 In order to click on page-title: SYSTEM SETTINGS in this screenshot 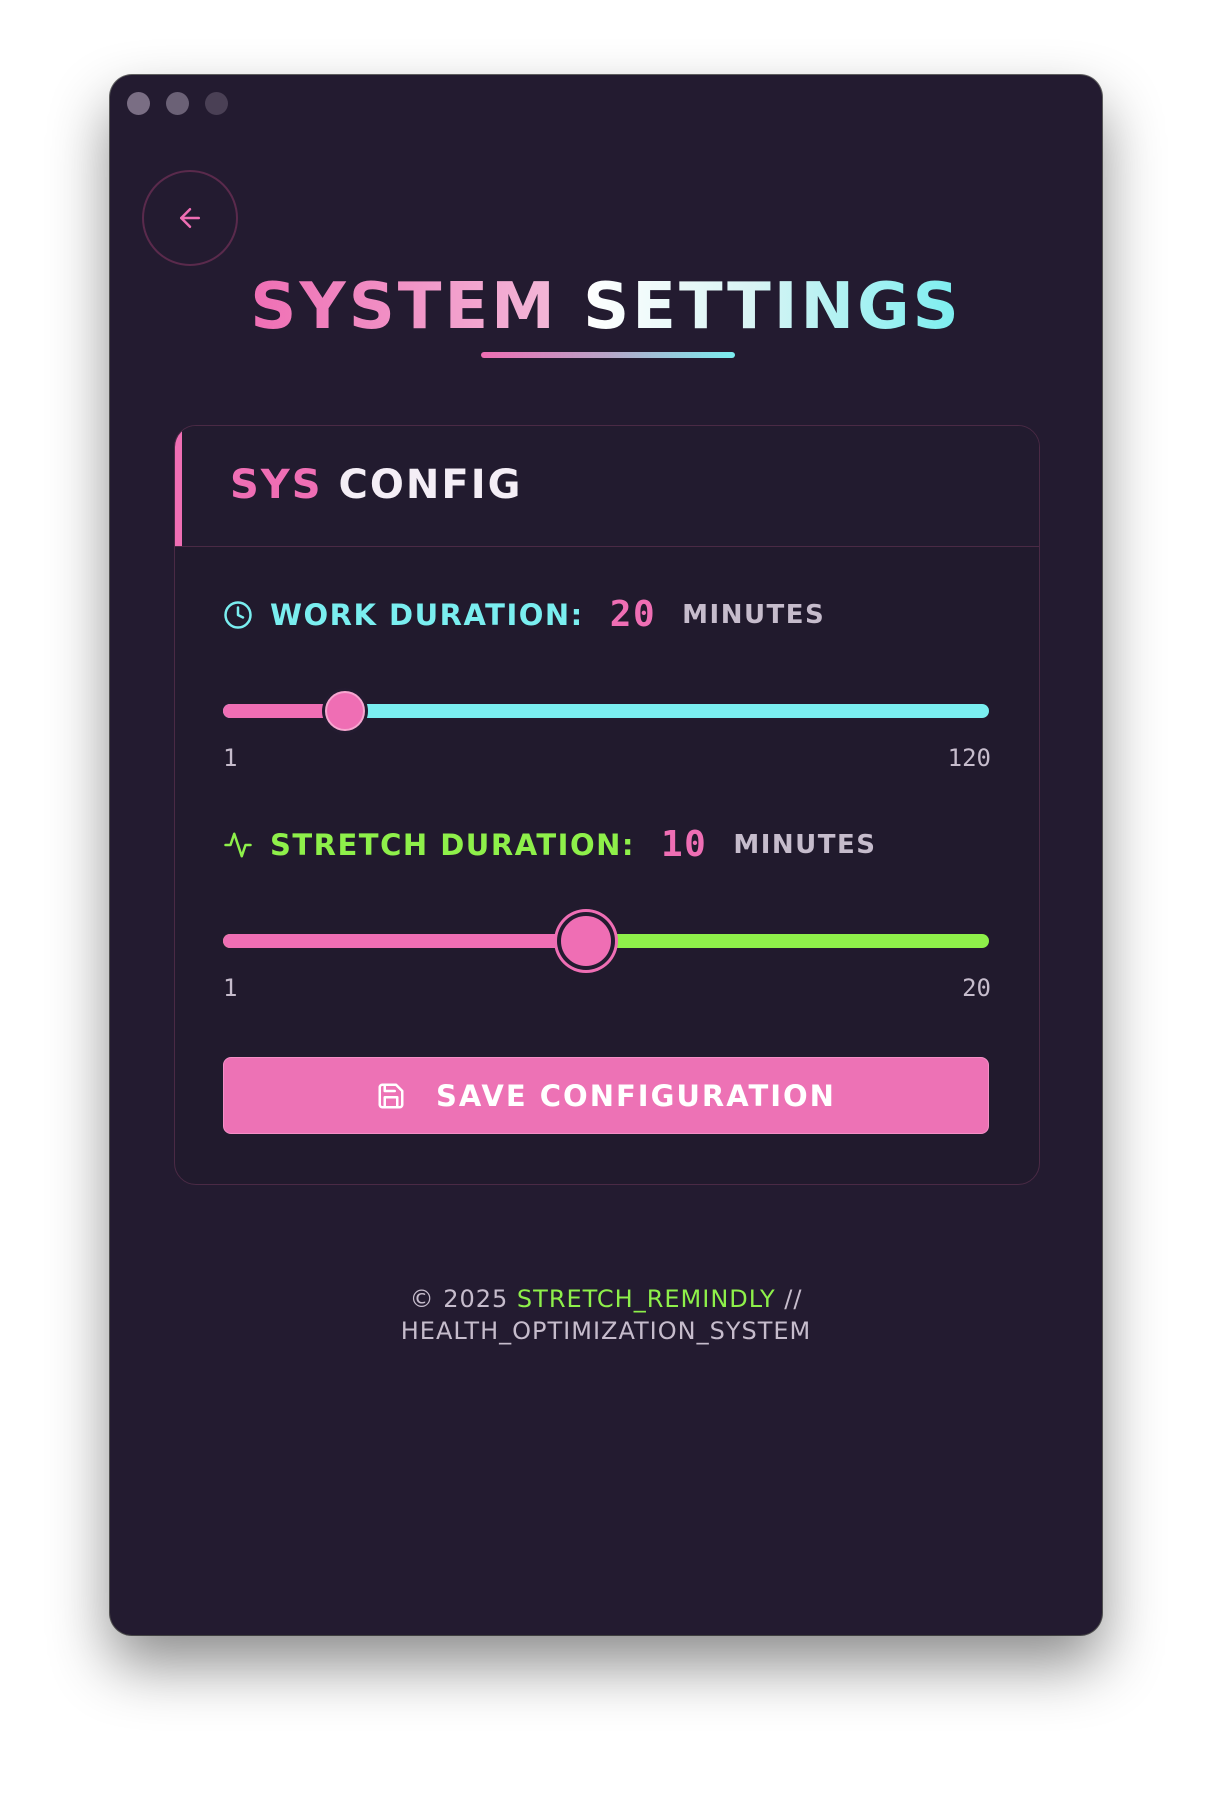, I will do `click(606, 307)`.